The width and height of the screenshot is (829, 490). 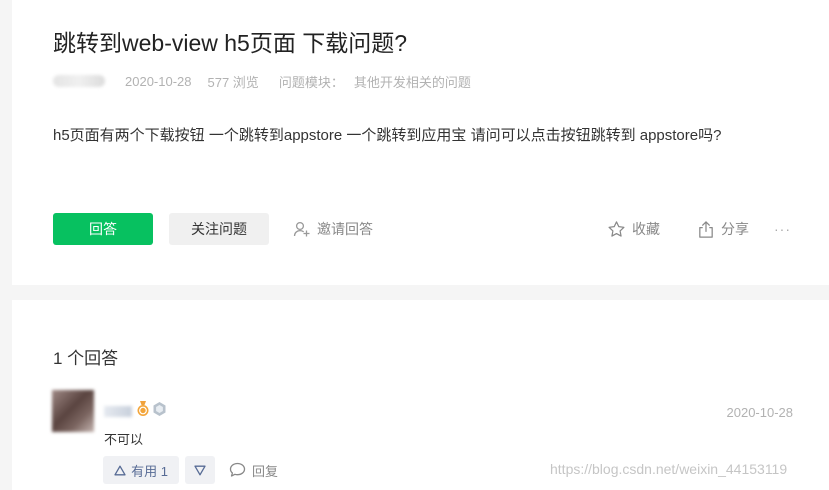 I want to click on collect-button: 收藏, so click(x=633, y=229).